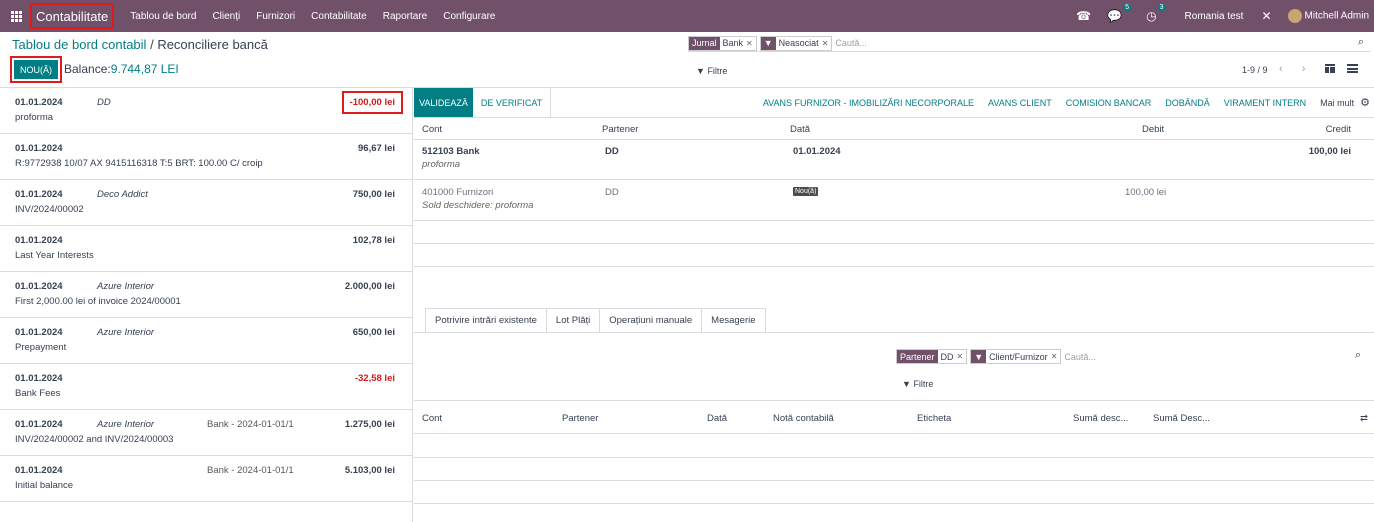 The height and width of the screenshot is (522, 1374). I want to click on menu-raportare: Raportare, so click(405, 16).